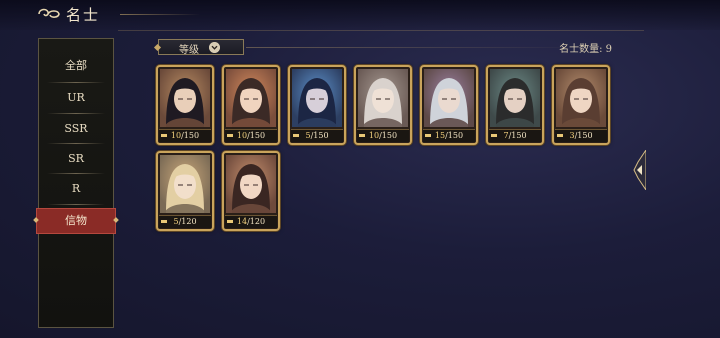  I want to click on sidebar-item-label: SSR, so click(76, 128).